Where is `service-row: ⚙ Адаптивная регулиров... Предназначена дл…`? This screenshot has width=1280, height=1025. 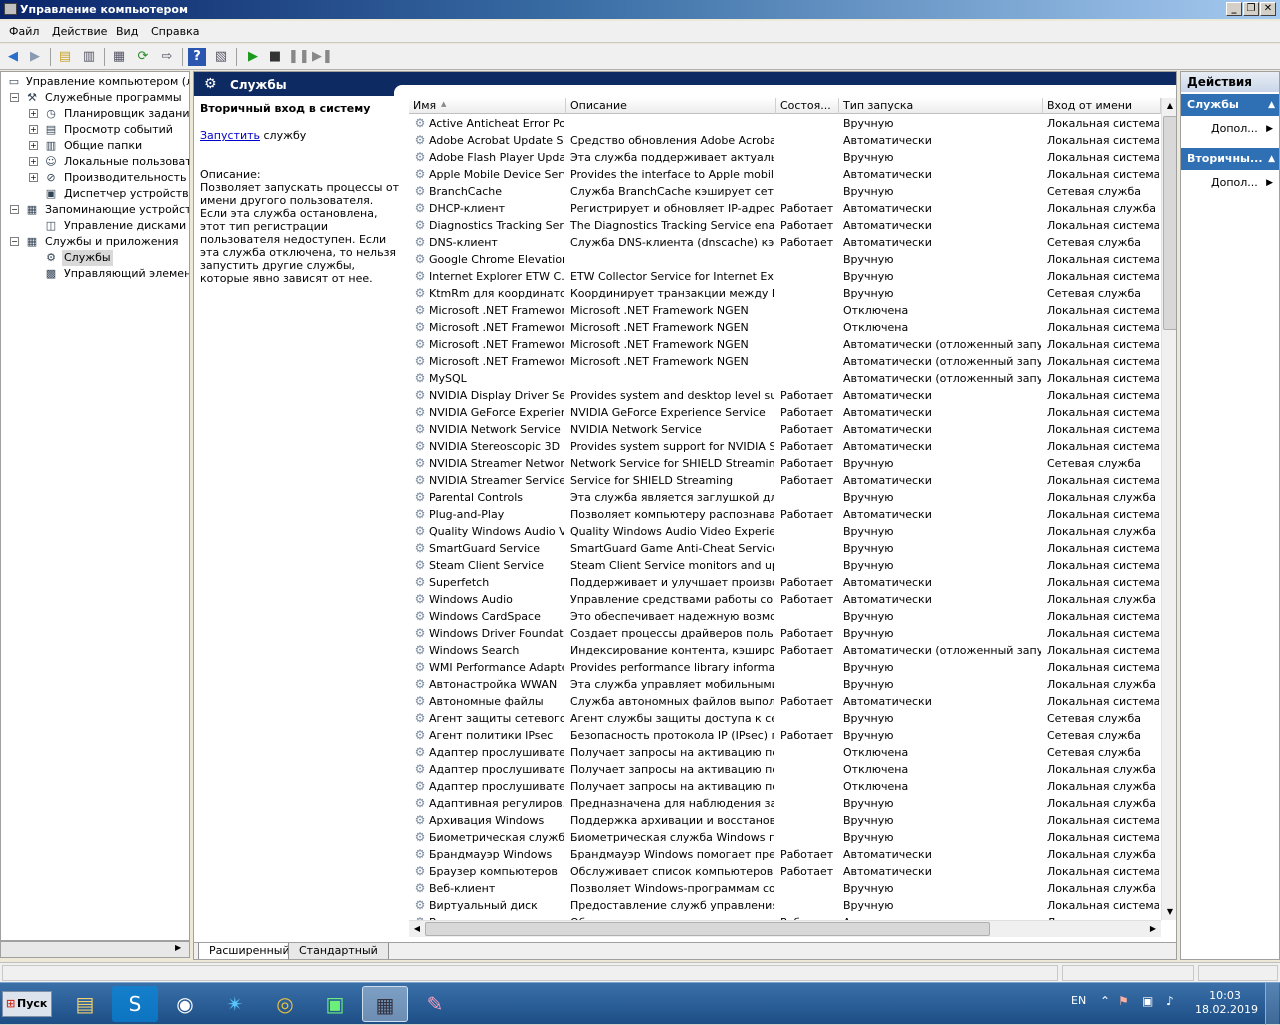
service-row: ⚙ Адаптивная регулиров... Предназначена дл… is located at coordinates (785, 803).